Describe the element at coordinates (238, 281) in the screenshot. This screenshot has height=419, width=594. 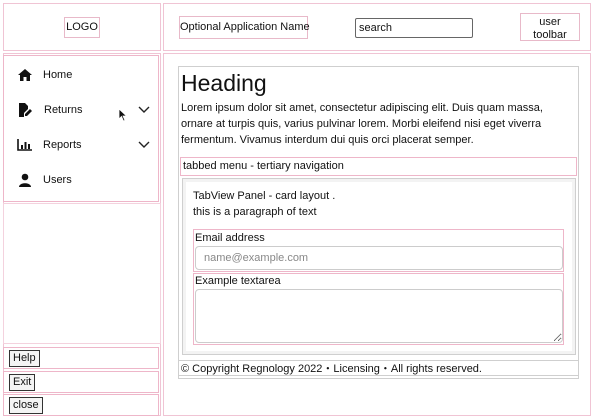
I see `textarea-label: Example textarea` at that location.